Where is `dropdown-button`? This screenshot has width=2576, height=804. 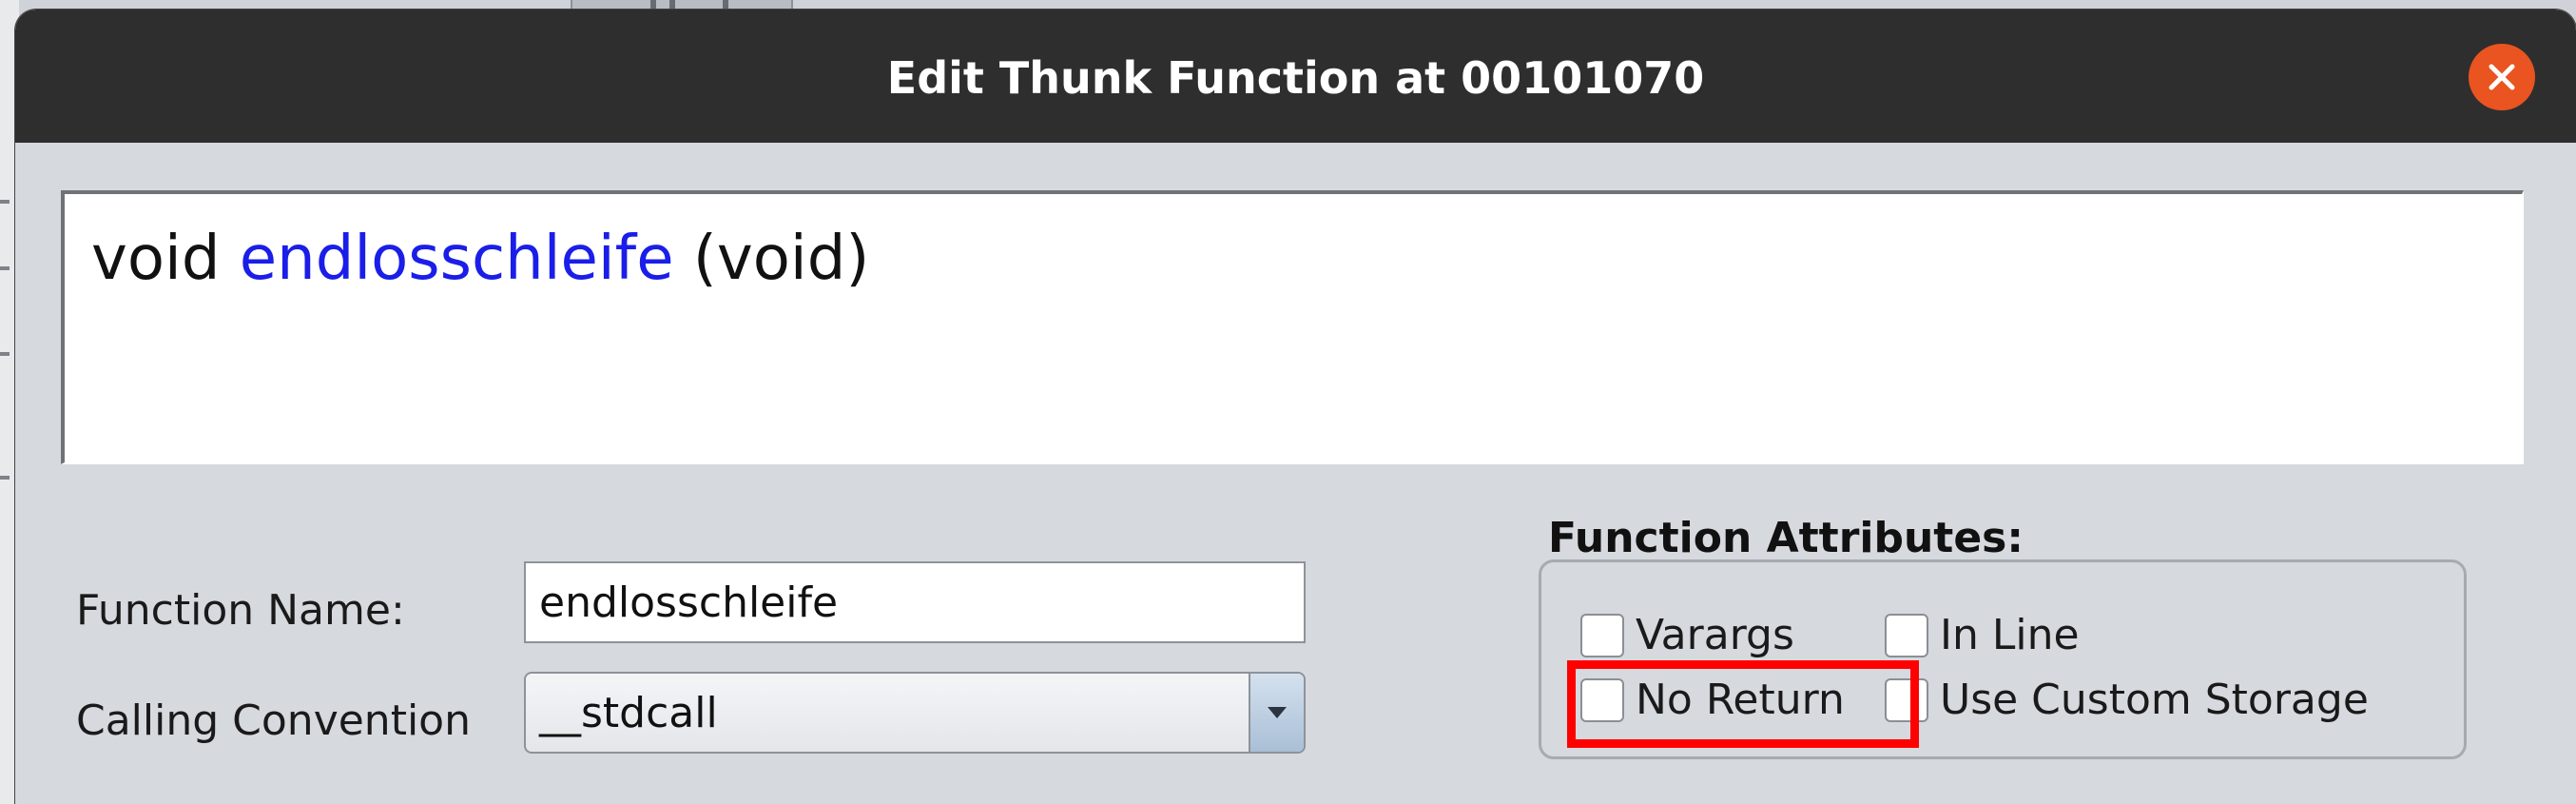 dropdown-button is located at coordinates (1276, 713).